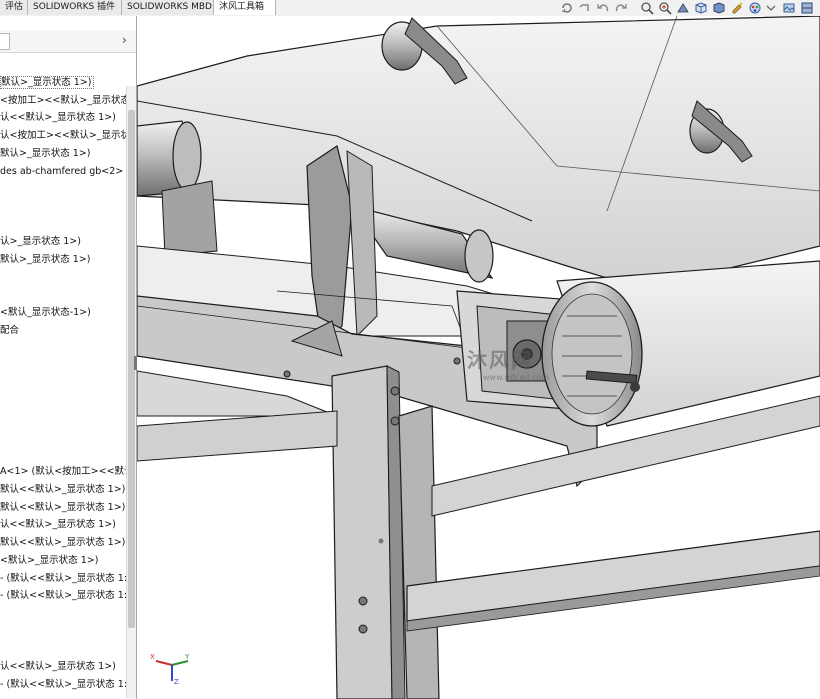 Image resolution: width=820 pixels, height=699 pixels. I want to click on tree-item: 认<按加工><<默认>_显示状, so click(63, 135).